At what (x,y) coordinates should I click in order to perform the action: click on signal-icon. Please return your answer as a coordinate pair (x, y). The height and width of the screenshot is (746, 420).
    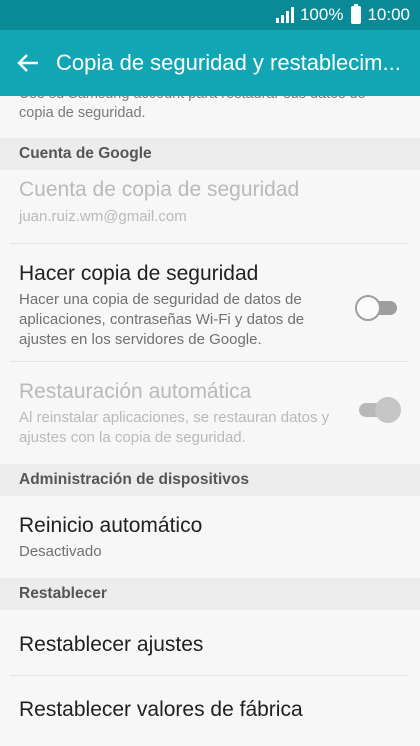
    Looking at the image, I should click on (284, 15).